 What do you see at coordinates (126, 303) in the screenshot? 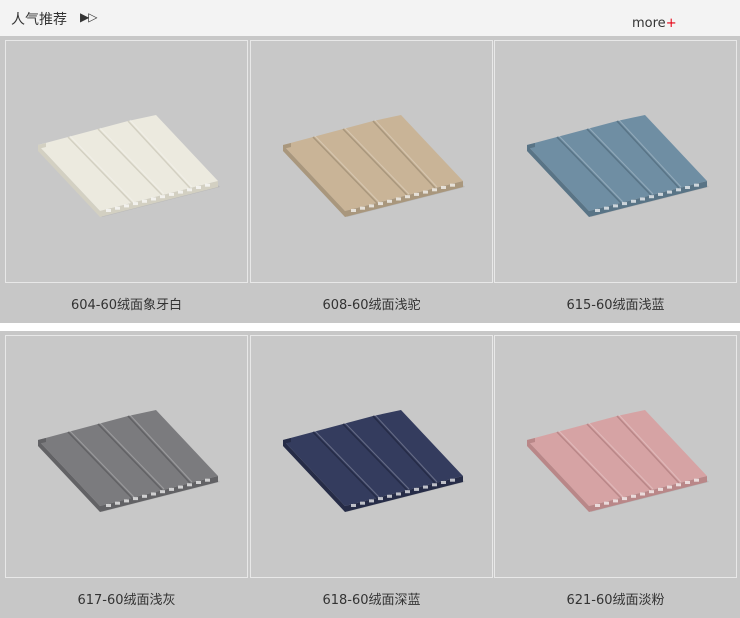
I see `product-caption: 604-60绒面象牙白` at bounding box center [126, 303].